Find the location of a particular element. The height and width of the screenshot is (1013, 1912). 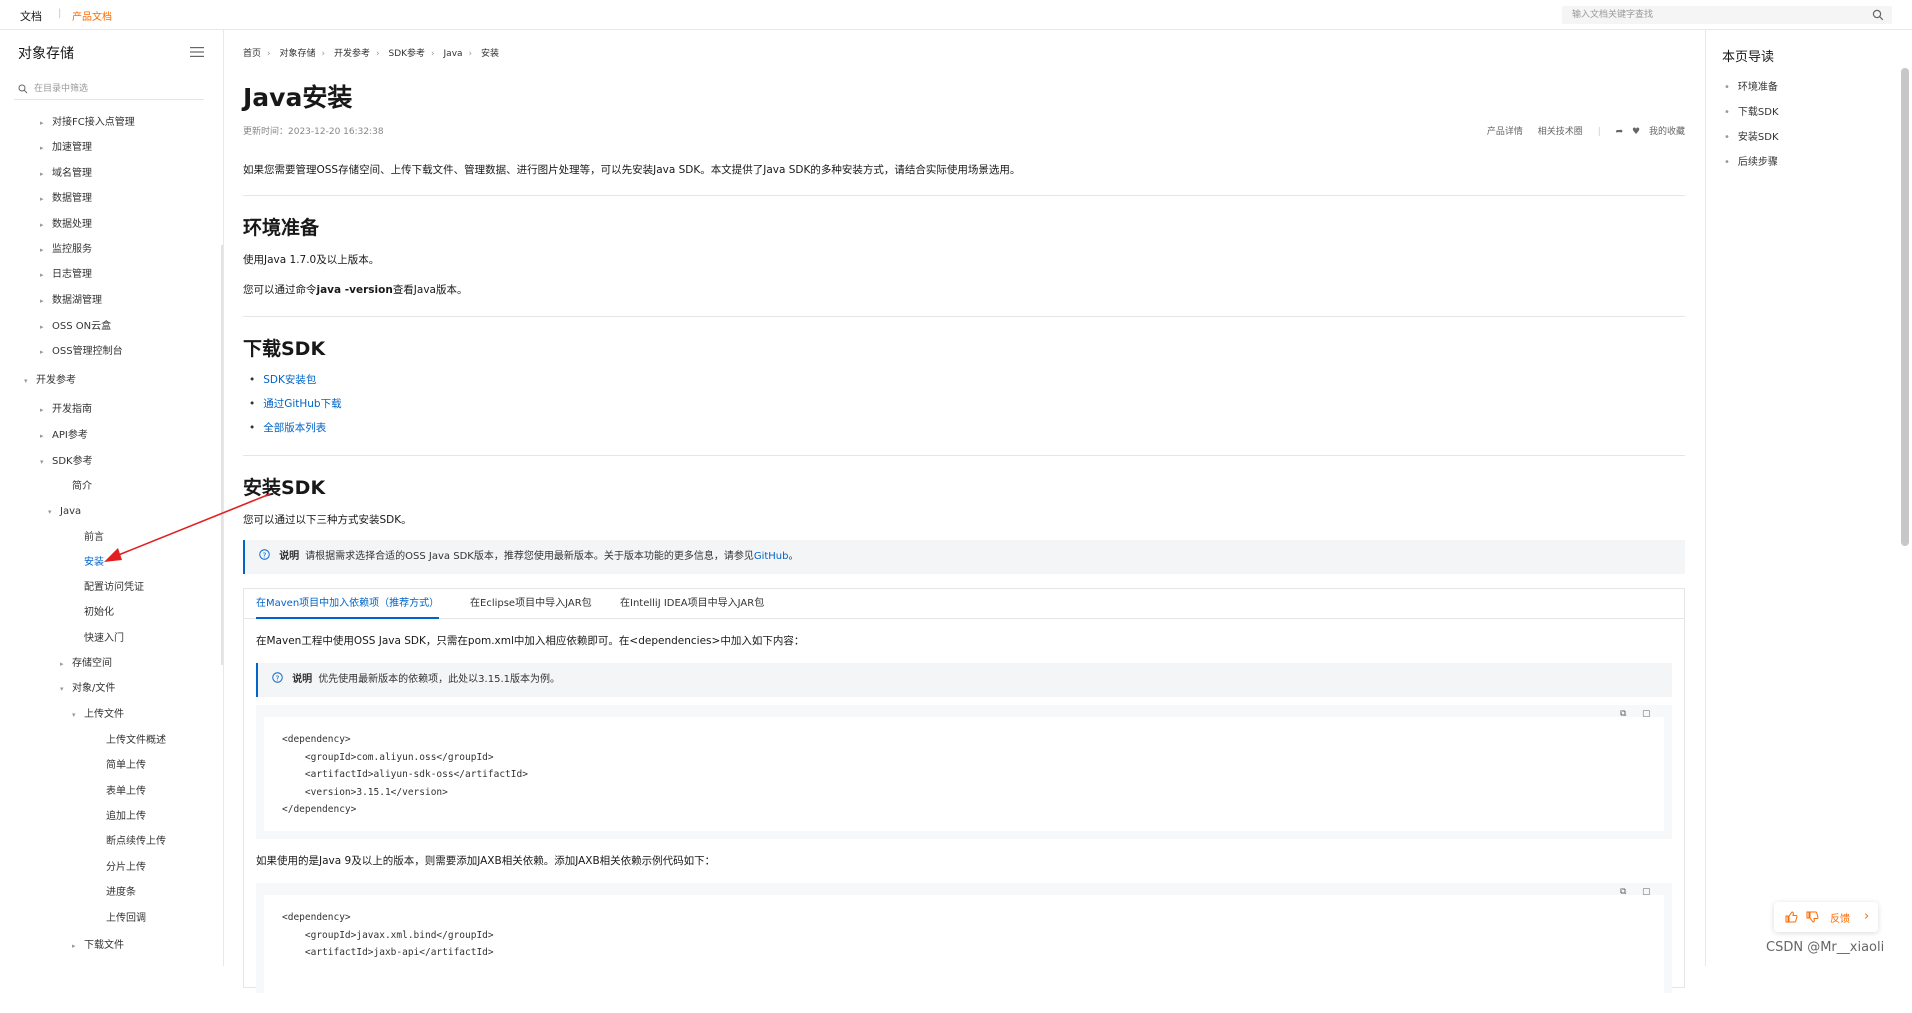

sidebar-item-label: 上传回调 is located at coordinates (126, 918).